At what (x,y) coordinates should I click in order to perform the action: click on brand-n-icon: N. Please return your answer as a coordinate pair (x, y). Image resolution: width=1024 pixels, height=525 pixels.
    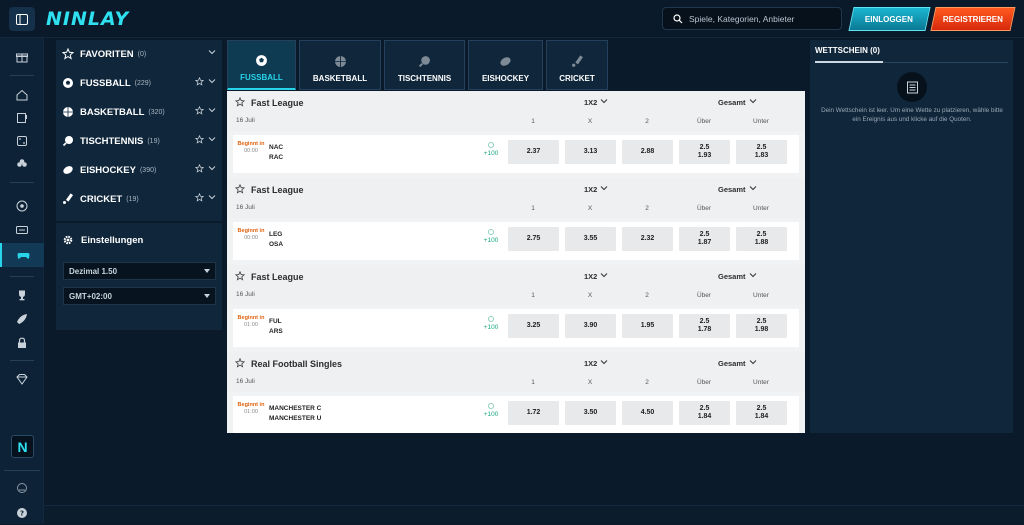
    Looking at the image, I should click on (22, 446).